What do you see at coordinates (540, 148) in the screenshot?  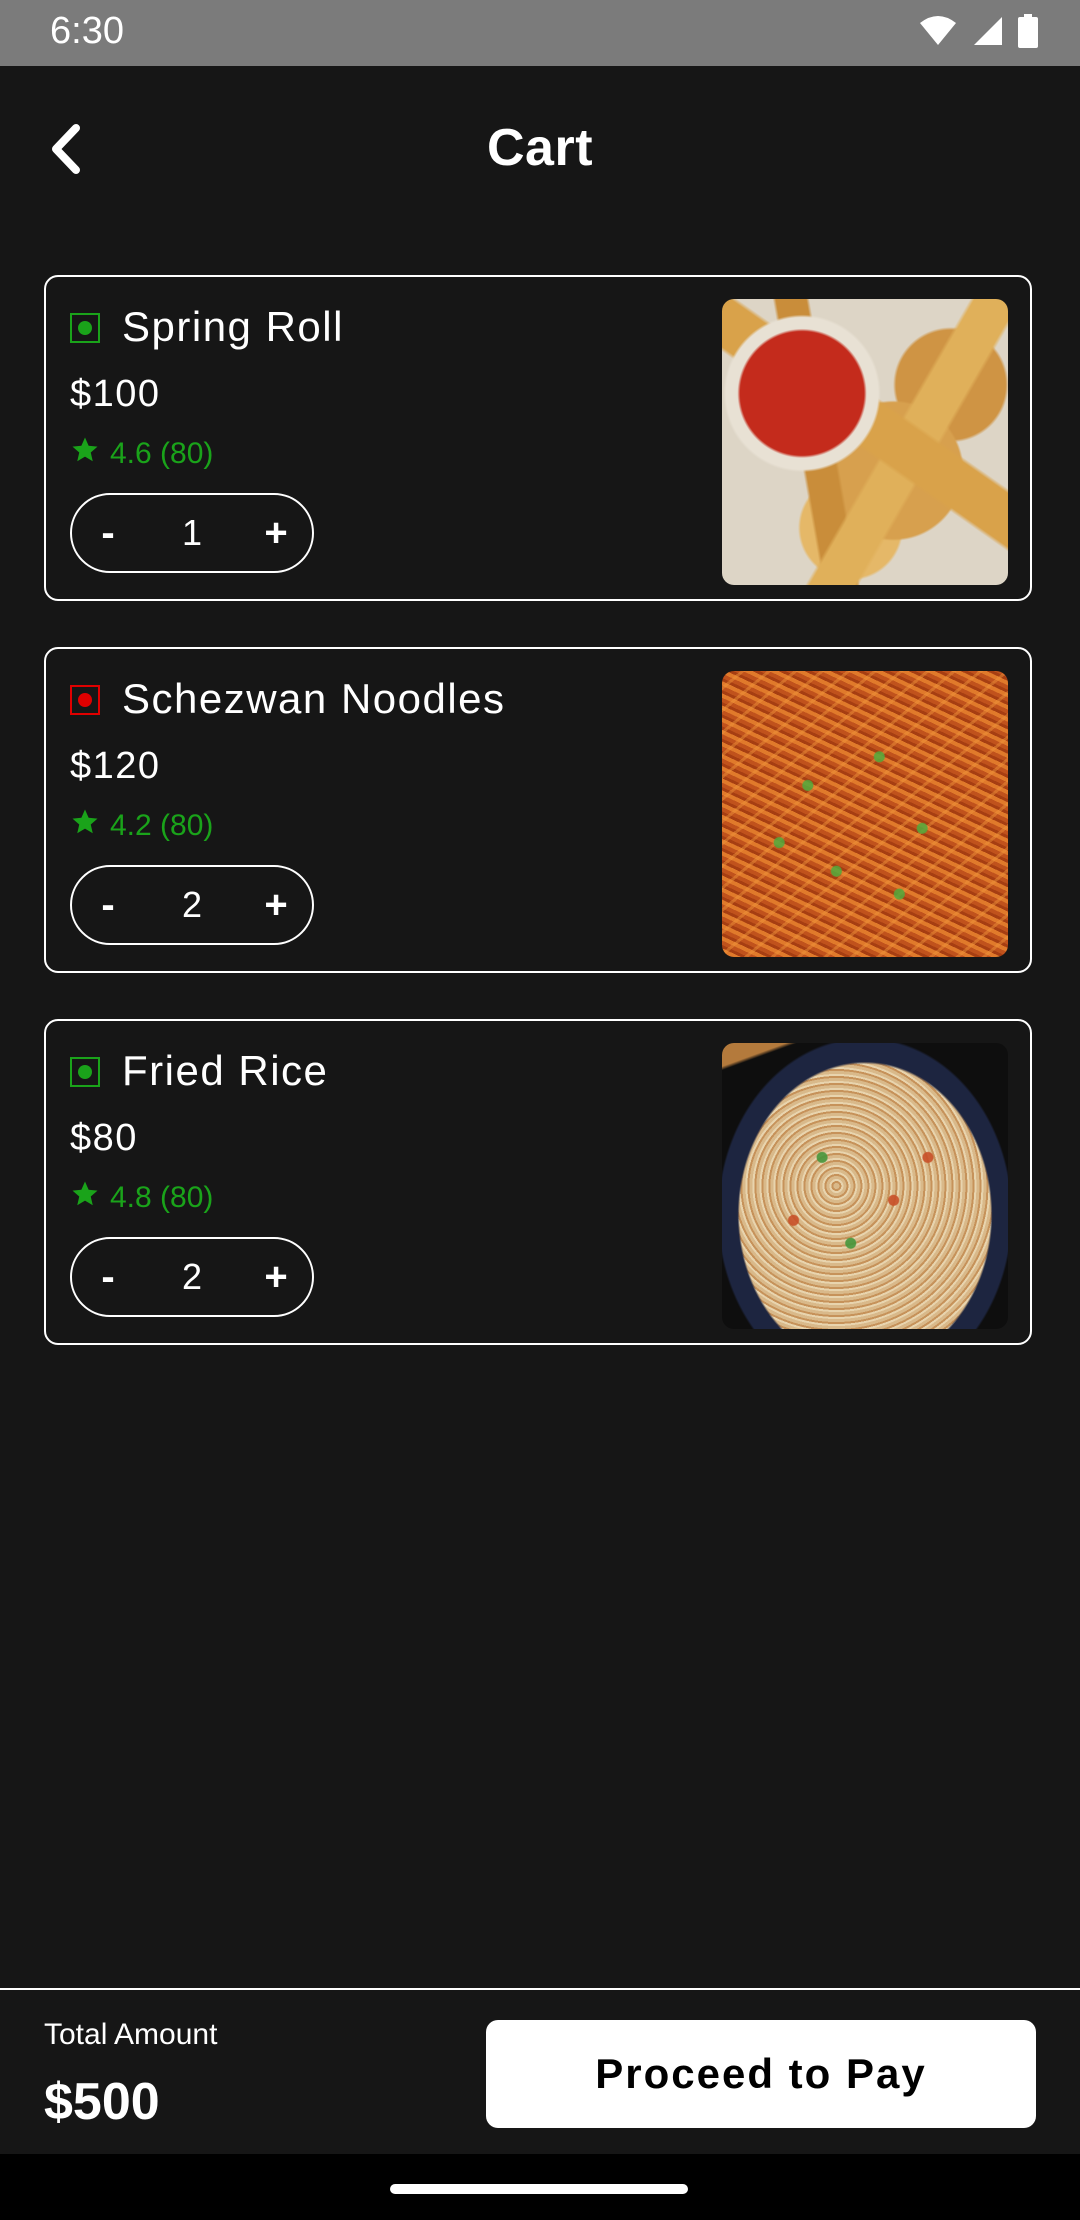 I see `page-title: Cart` at bounding box center [540, 148].